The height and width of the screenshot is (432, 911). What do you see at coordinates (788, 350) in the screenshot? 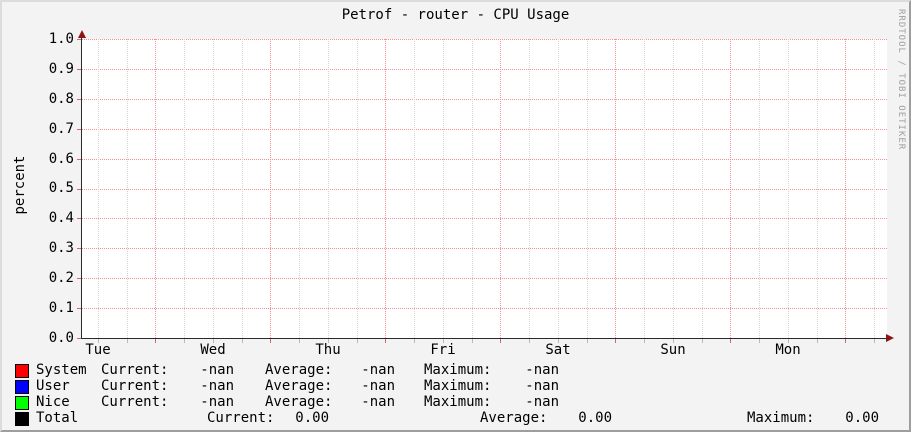
I see `x-tick-label: Mon` at bounding box center [788, 350].